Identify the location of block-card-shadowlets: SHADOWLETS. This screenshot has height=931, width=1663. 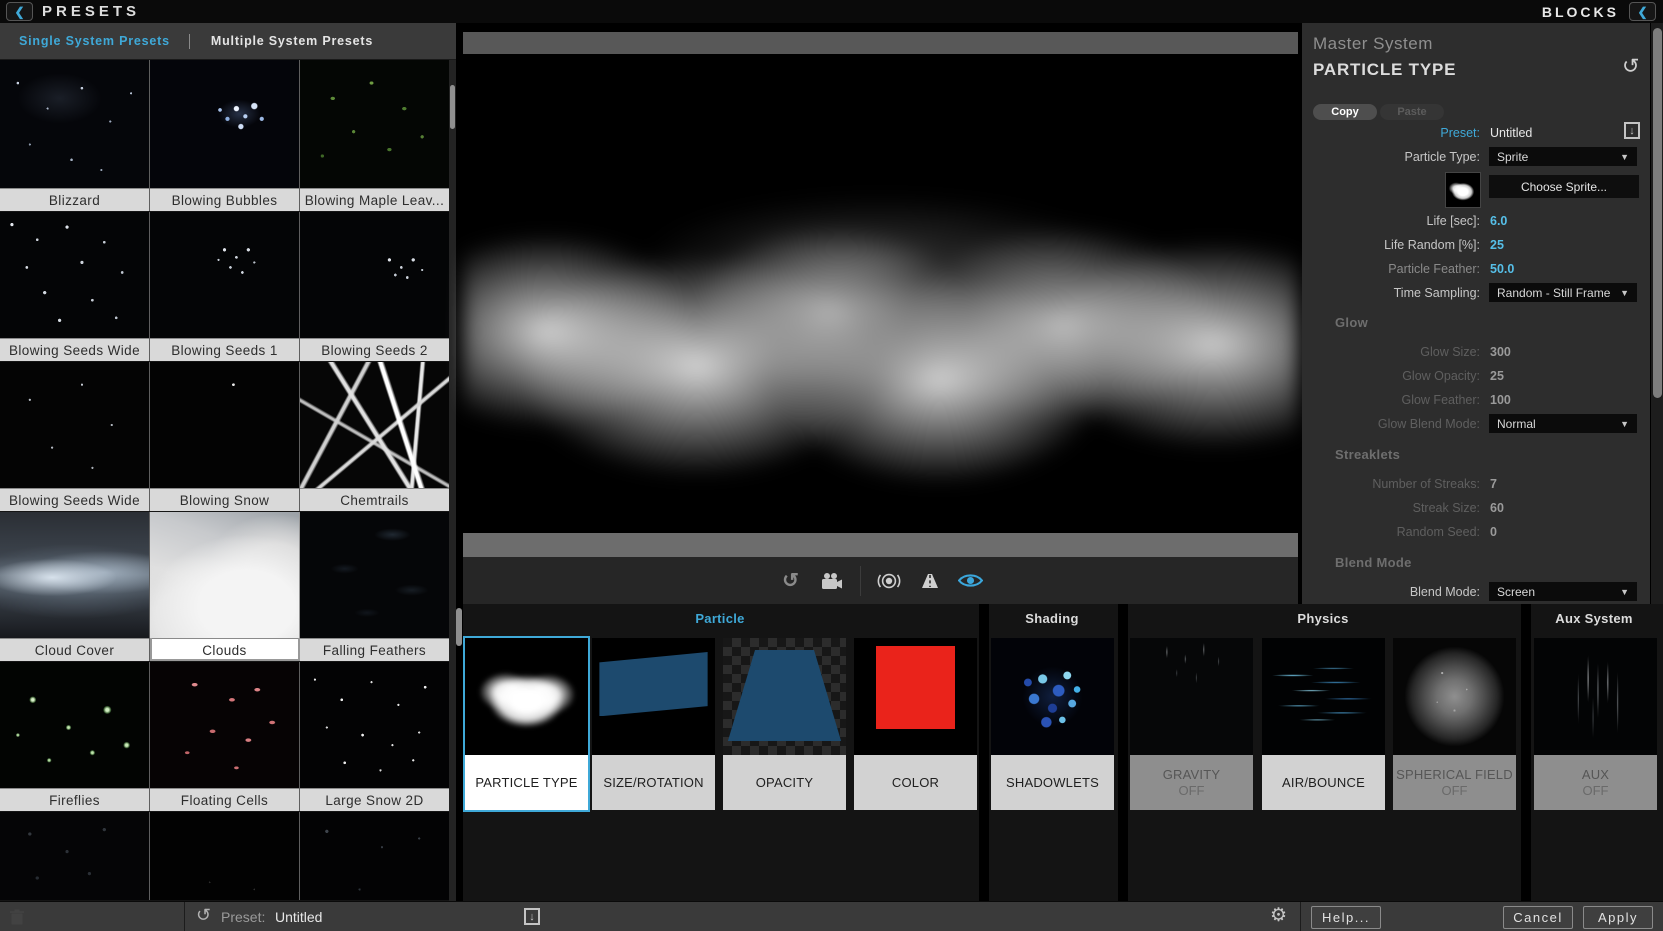
(1052, 724).